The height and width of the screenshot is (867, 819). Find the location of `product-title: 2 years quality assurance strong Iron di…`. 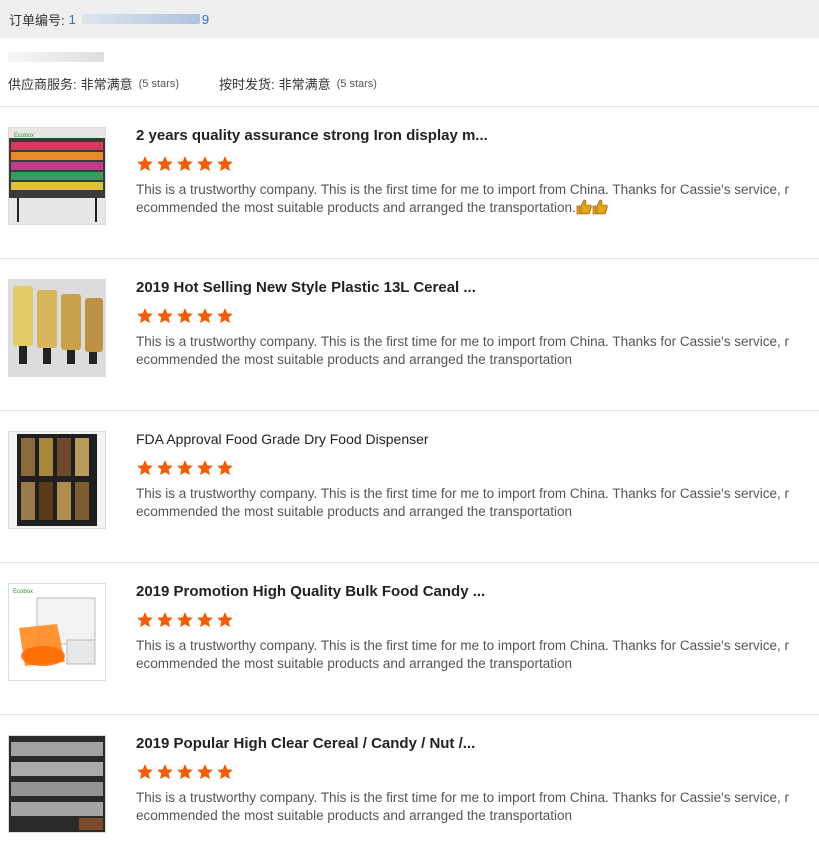

product-title: 2 years quality assurance strong Iron di… is located at coordinates (312, 135).